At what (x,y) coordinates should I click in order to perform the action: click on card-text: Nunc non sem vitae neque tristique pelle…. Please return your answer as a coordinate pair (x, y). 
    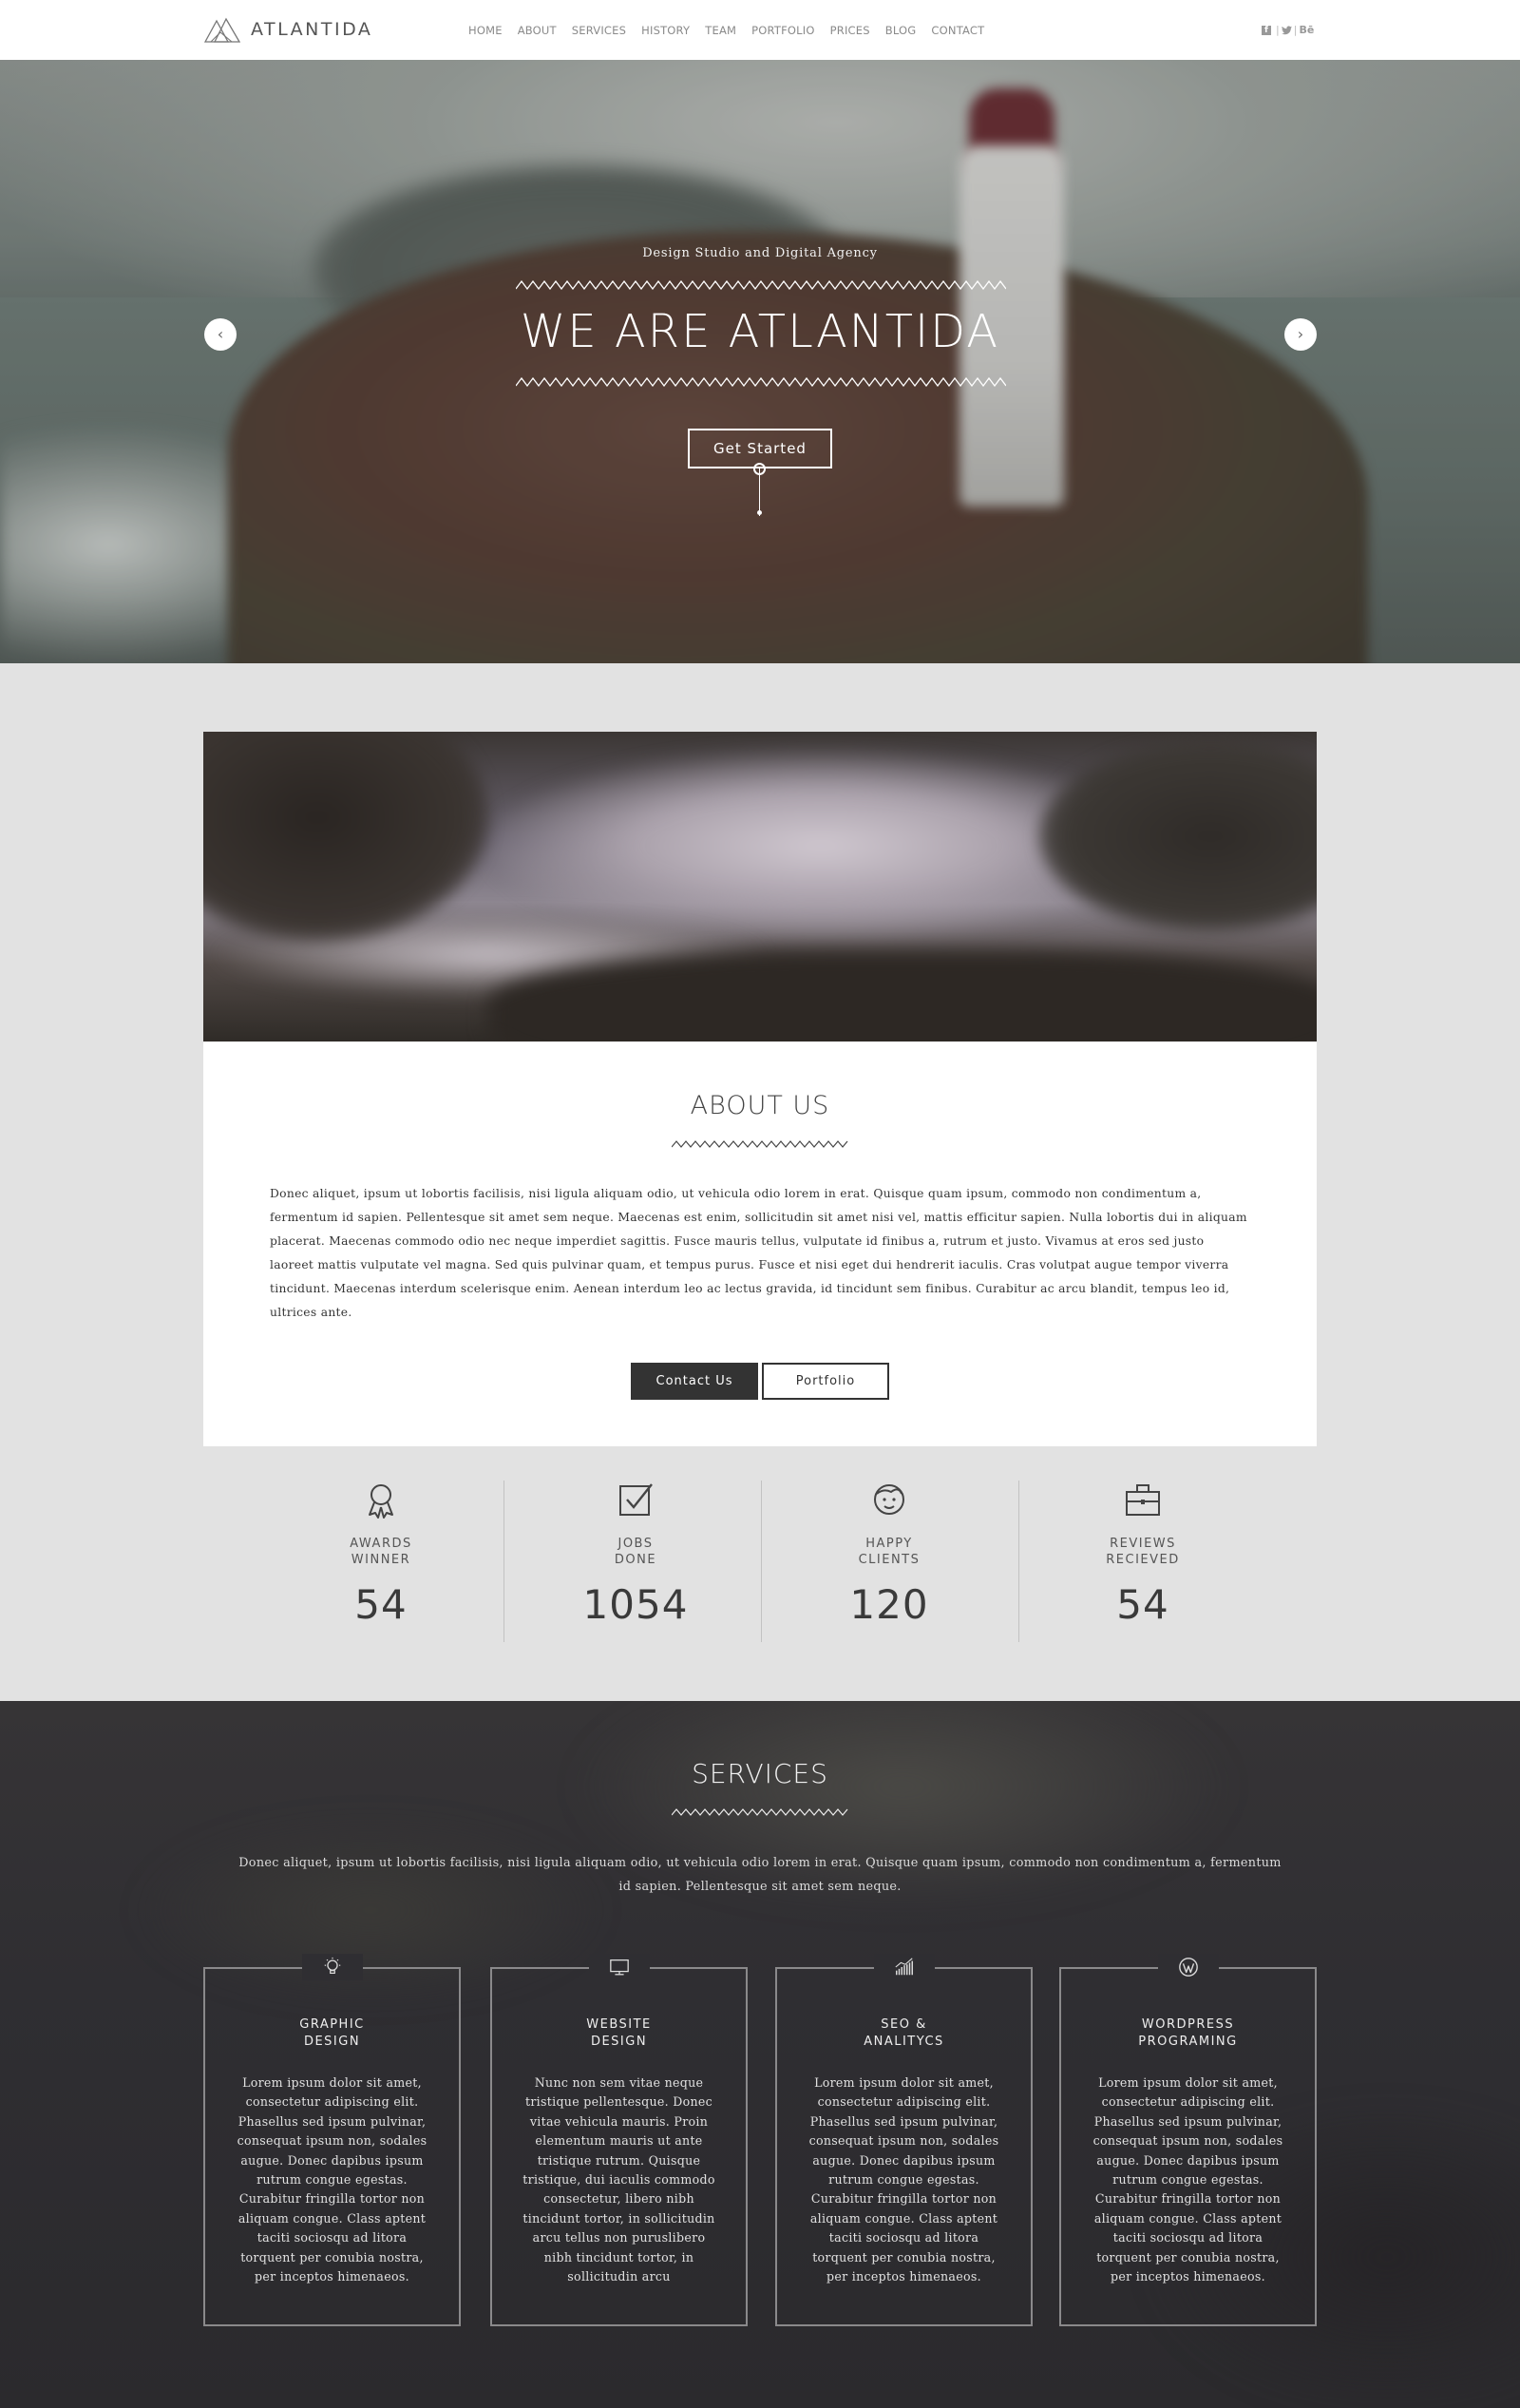
    Looking at the image, I should click on (618, 2180).